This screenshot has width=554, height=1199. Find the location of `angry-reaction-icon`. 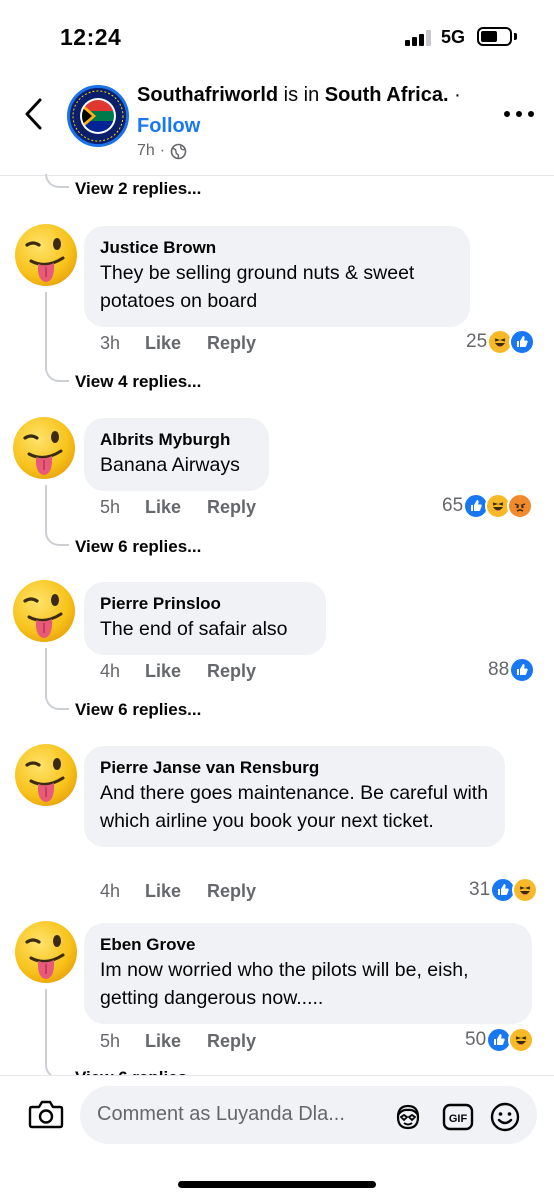

angry-reaction-icon is located at coordinates (520, 506).